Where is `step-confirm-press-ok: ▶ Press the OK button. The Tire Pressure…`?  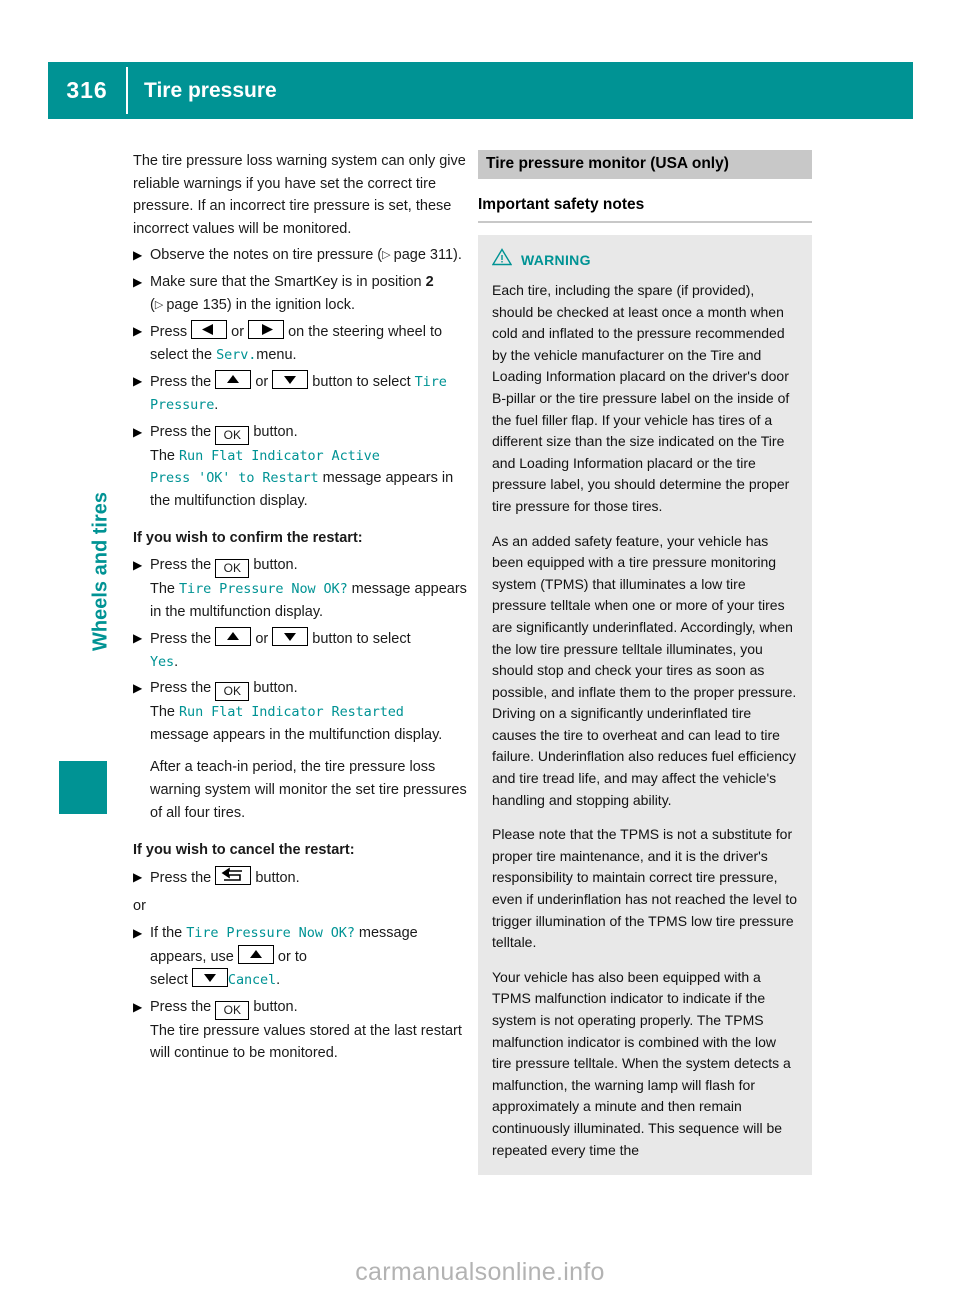
step-confirm-press-ok: ▶ Press the OK button. The Tire Pressure… is located at coordinates (300, 588).